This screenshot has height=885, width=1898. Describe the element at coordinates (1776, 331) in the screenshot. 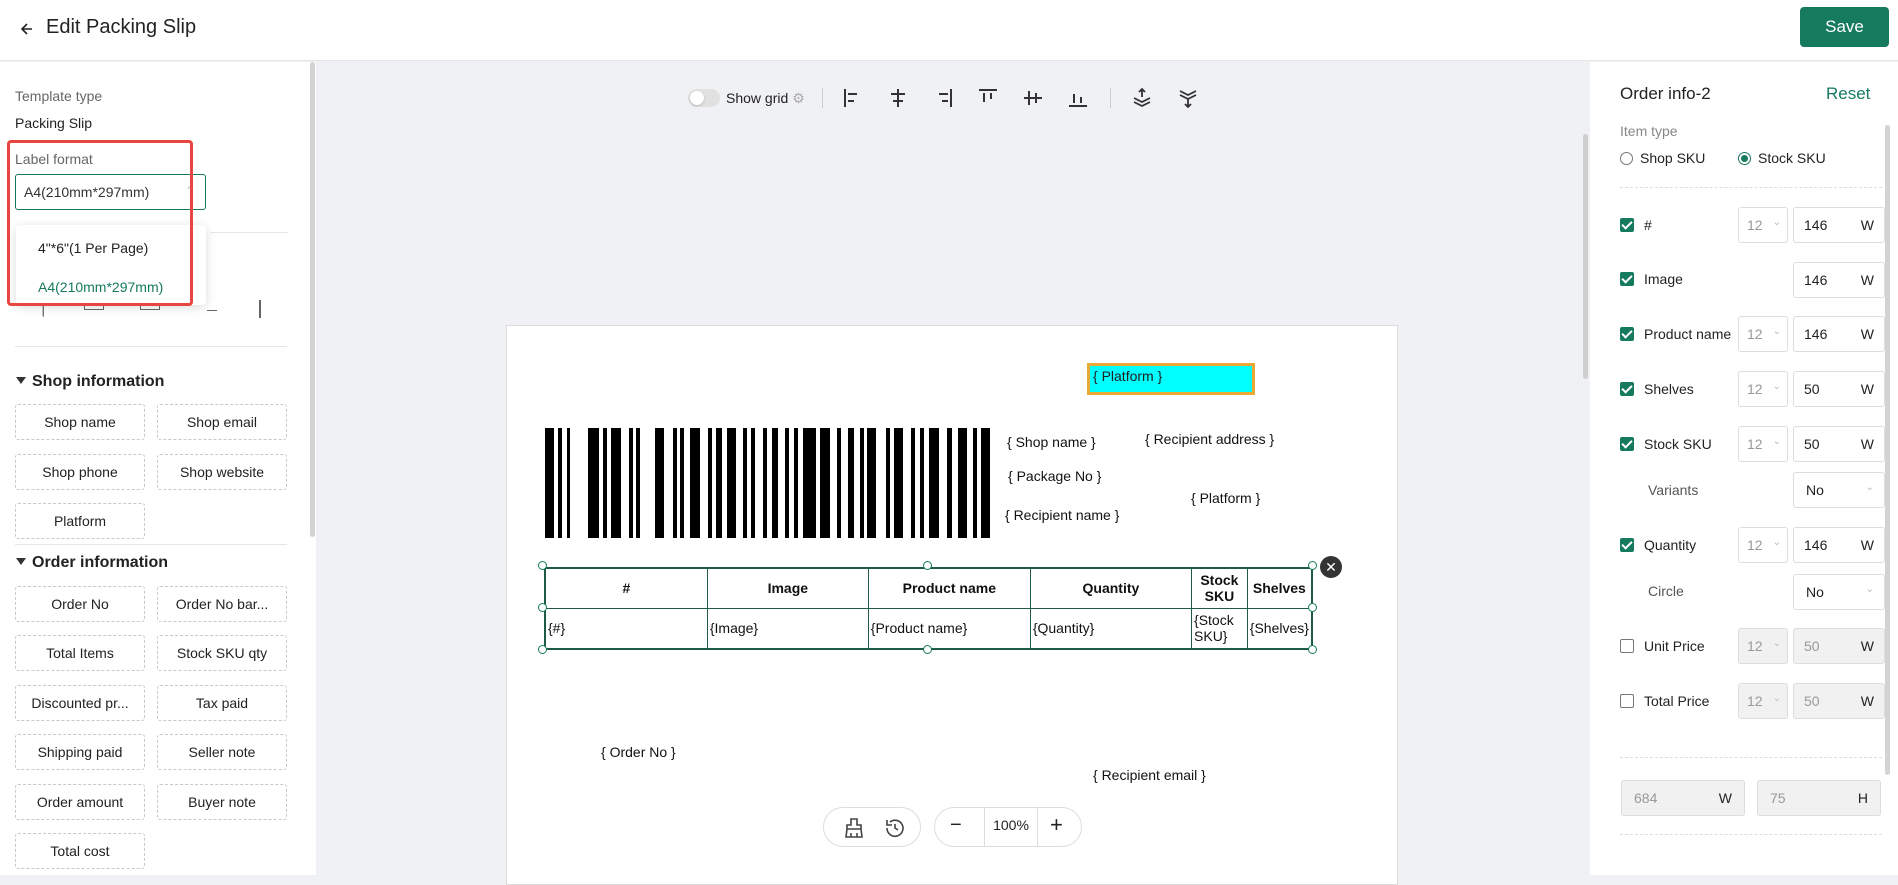

I see `chevron-down-icon: ⌄` at that location.